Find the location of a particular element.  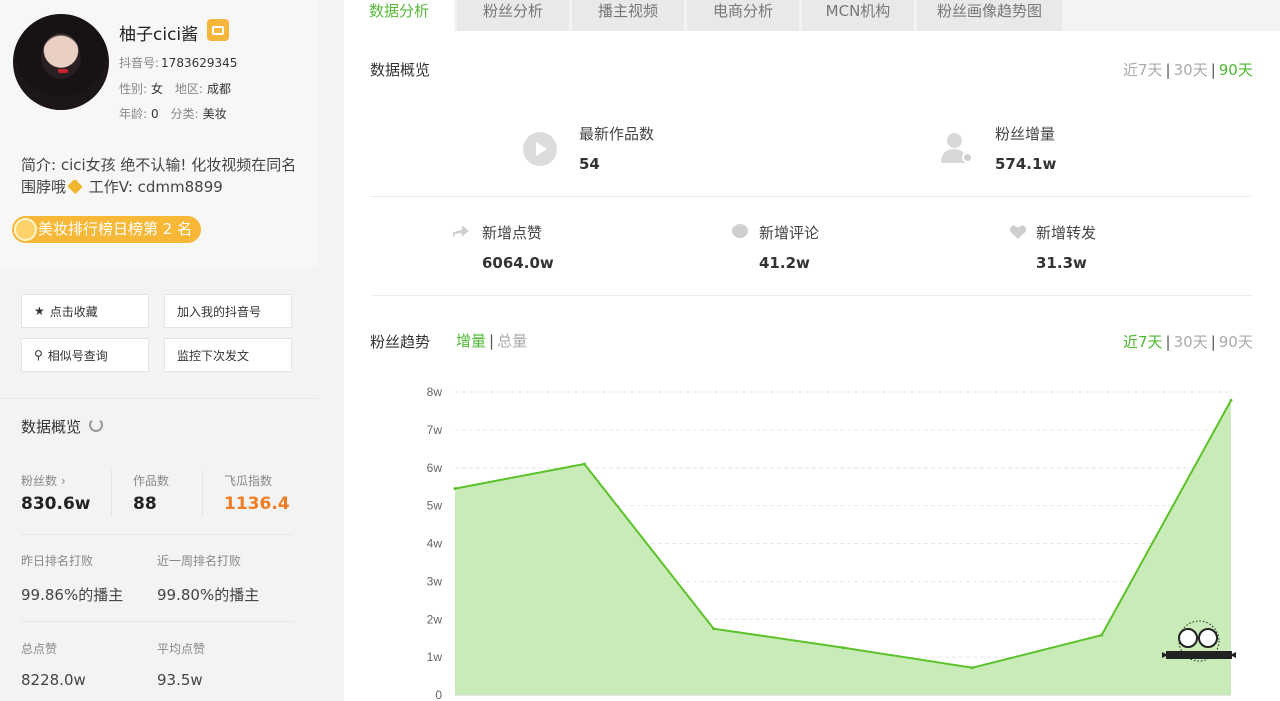

y-tick-label: 4w is located at coordinates (435, 544).